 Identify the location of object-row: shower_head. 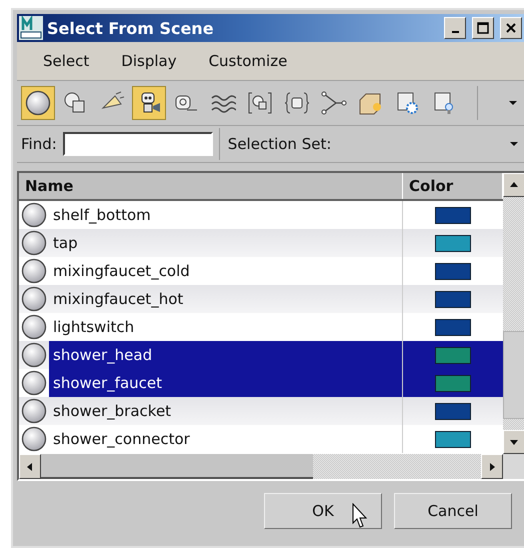
(261, 355).